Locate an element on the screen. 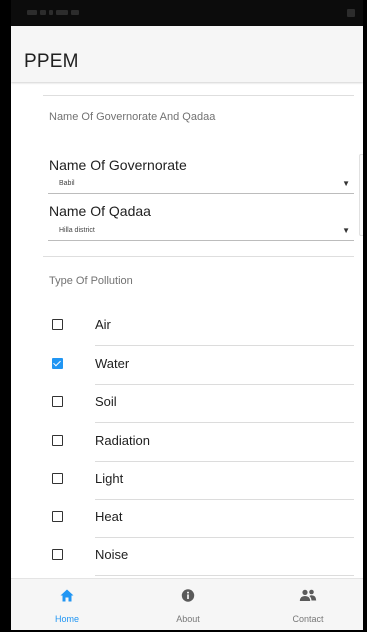  governorate-label: Name Of Governorate is located at coordinates (118, 165).